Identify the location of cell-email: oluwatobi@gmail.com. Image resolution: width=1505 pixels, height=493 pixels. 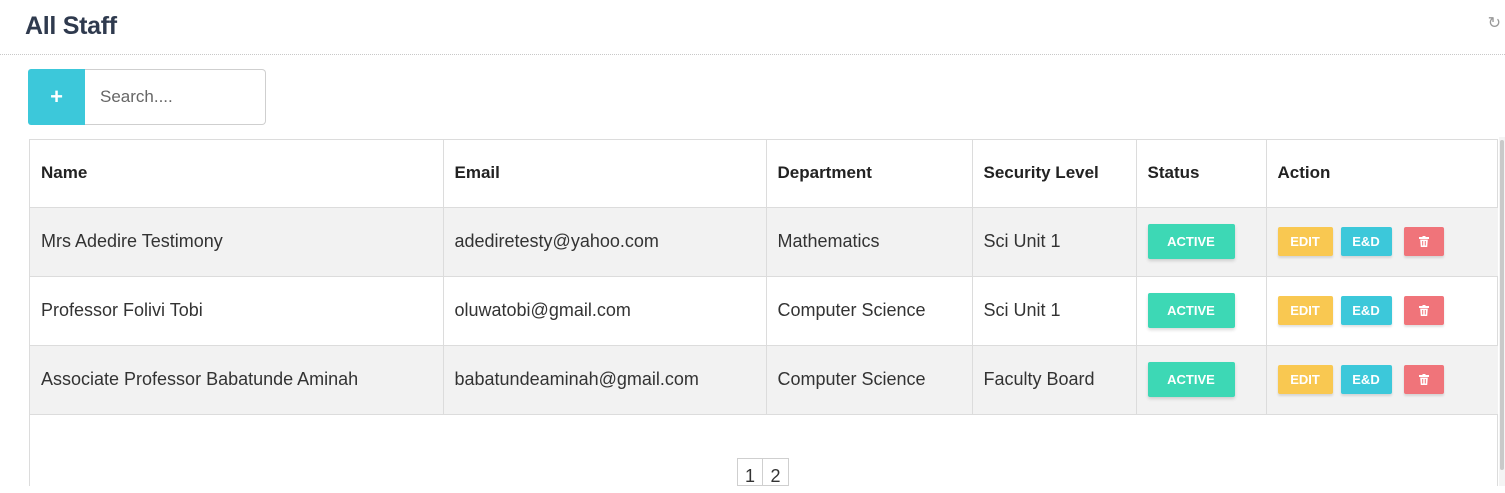
(605, 311).